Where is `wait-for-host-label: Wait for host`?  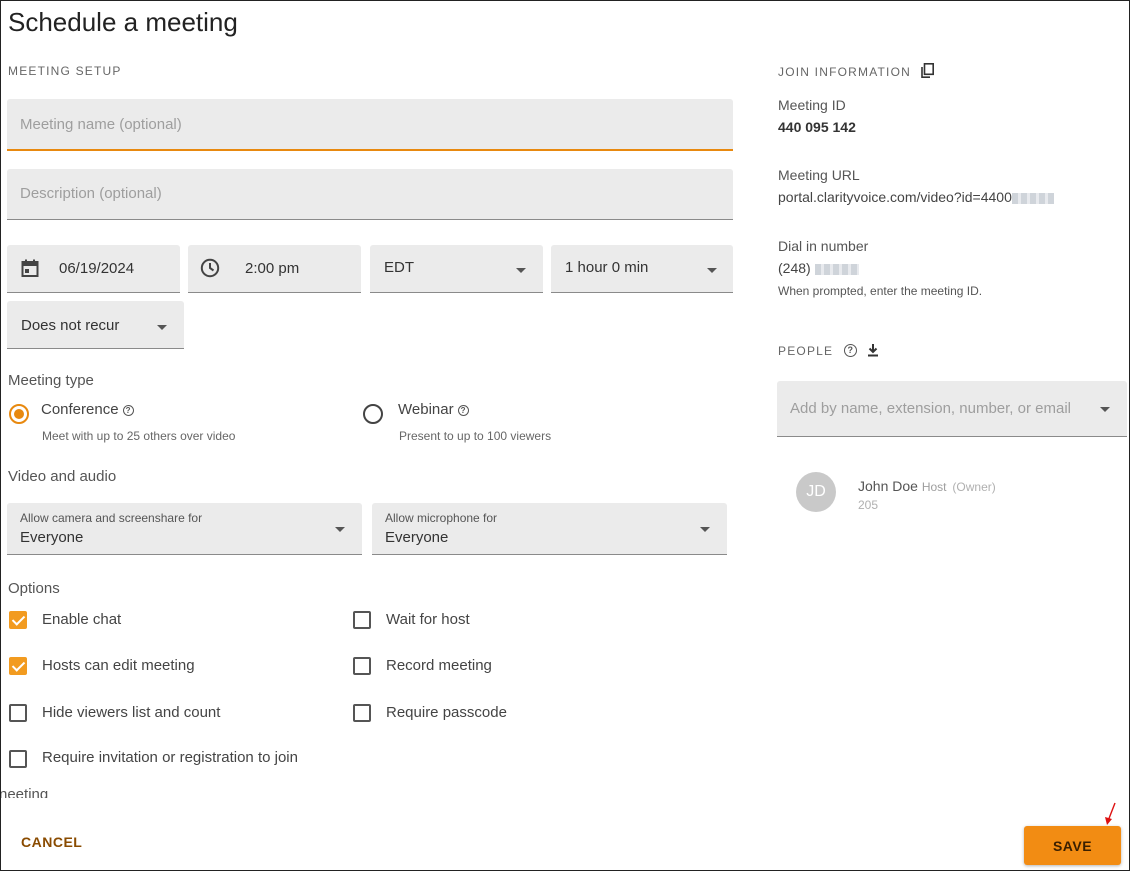 wait-for-host-label: Wait for host is located at coordinates (428, 619).